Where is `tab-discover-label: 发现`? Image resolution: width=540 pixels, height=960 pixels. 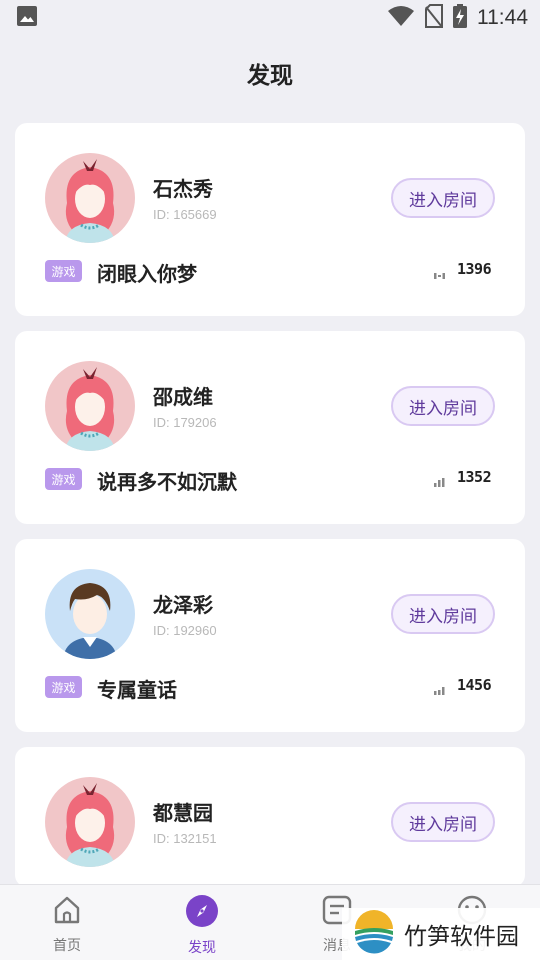
tab-discover-label: 发现 is located at coordinates (202, 948).